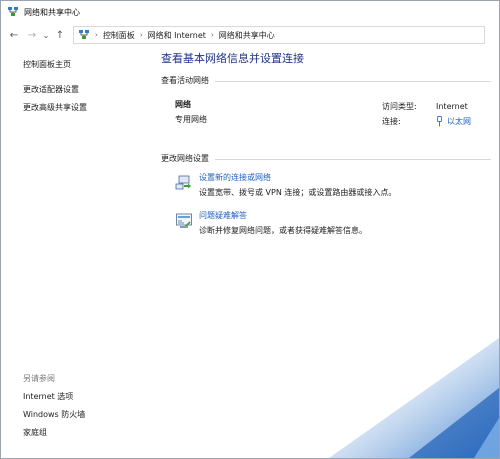 Image resolution: width=500 pixels, height=459 pixels. Describe the element at coordinates (399, 106) in the screenshot. I see `access-type-label: 访问类型:` at that location.